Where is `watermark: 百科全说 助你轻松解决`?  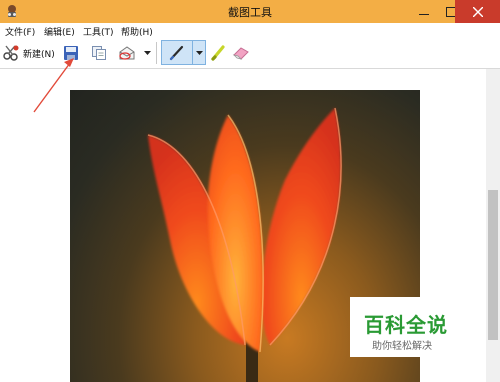
watermark: 百科全说 助你轻松解决 is located at coordinates (406, 327).